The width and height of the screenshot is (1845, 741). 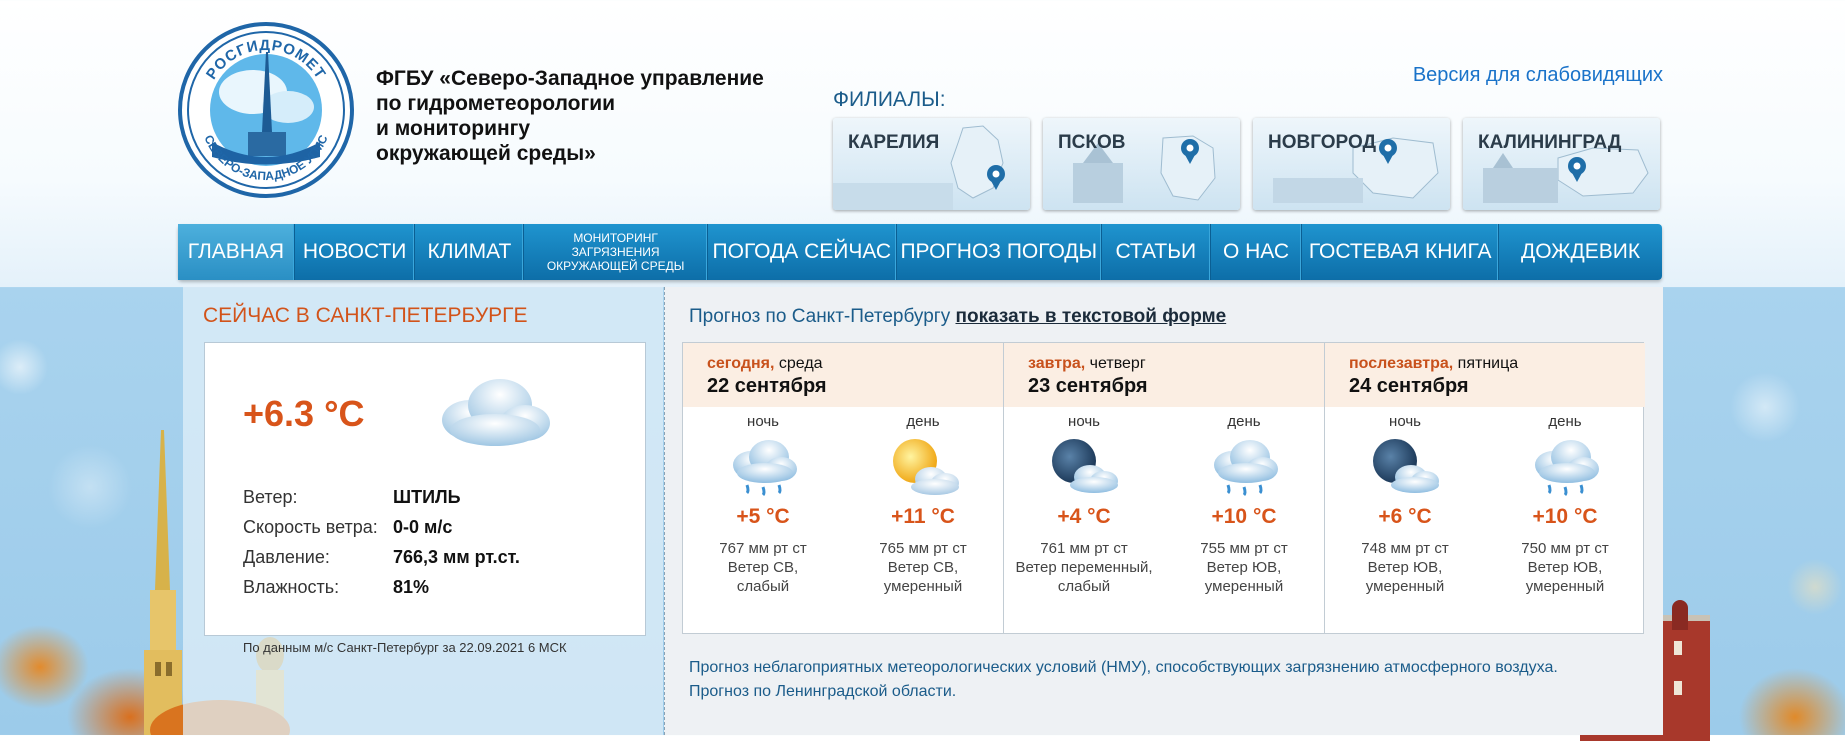 I want to click on forecast-date: 22 сентября, so click(x=767, y=386).